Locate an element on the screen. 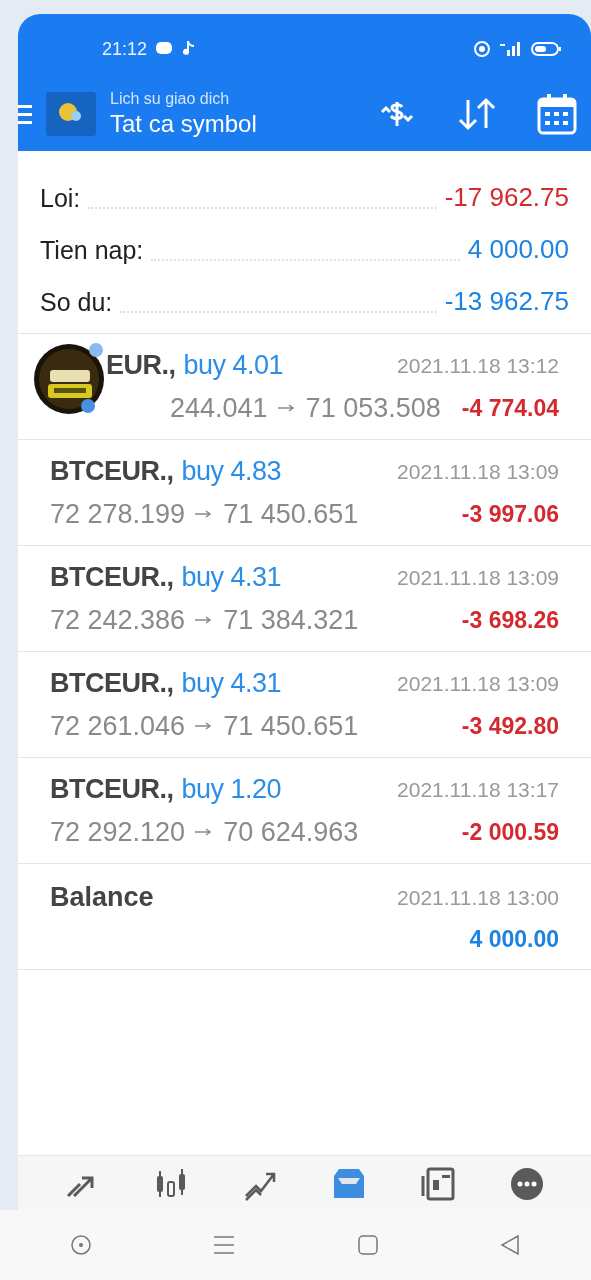 The height and width of the screenshot is (1280, 591). summary-value: -17 962.75 is located at coordinates (506, 197).